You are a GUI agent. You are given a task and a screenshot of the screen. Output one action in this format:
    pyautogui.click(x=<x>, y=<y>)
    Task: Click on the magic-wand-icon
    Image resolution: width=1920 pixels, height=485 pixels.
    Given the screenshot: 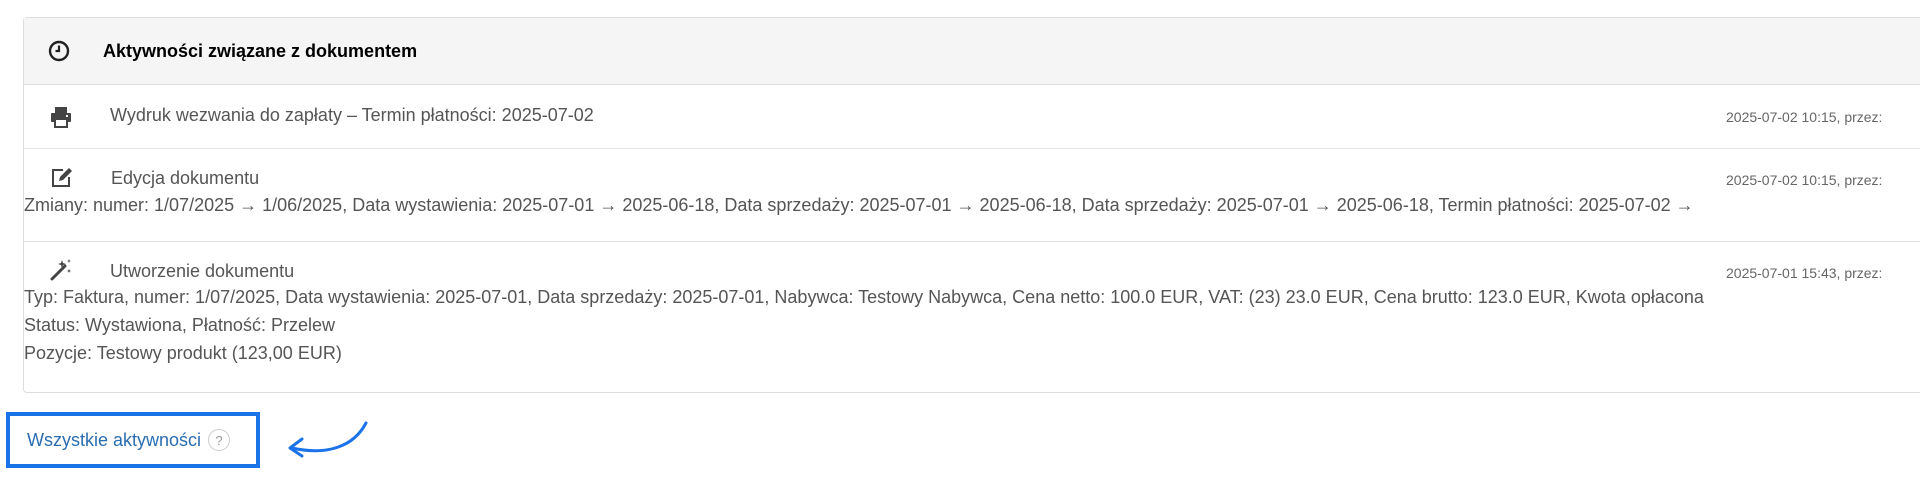 What is the action you would take?
    pyautogui.click(x=60, y=270)
    